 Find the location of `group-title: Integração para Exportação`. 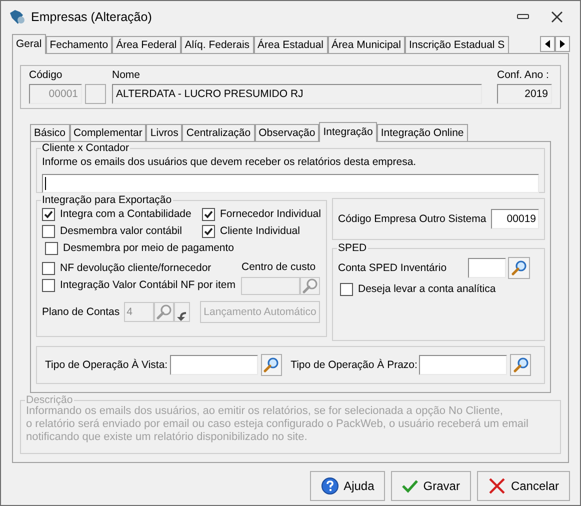

group-title: Integração para Exportação is located at coordinates (107, 200).